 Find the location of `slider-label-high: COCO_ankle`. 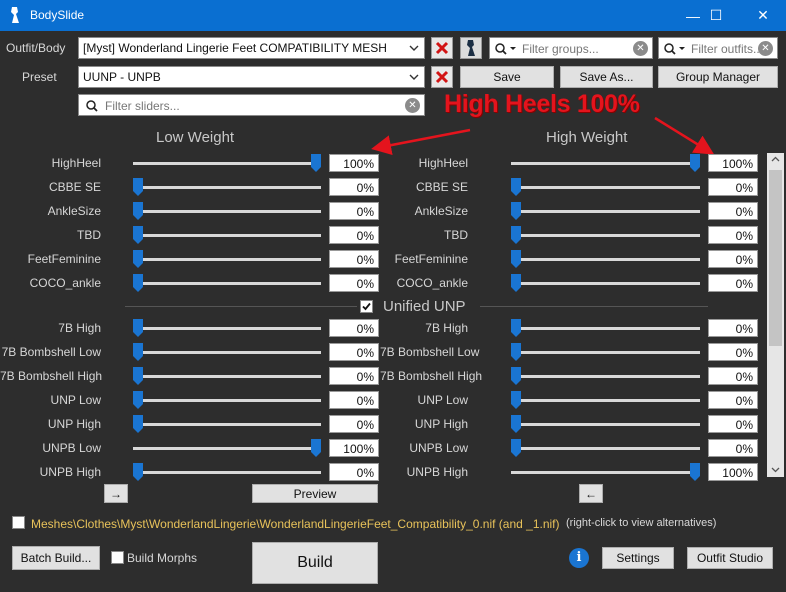

slider-label-high: COCO_ankle is located at coordinates (432, 283).